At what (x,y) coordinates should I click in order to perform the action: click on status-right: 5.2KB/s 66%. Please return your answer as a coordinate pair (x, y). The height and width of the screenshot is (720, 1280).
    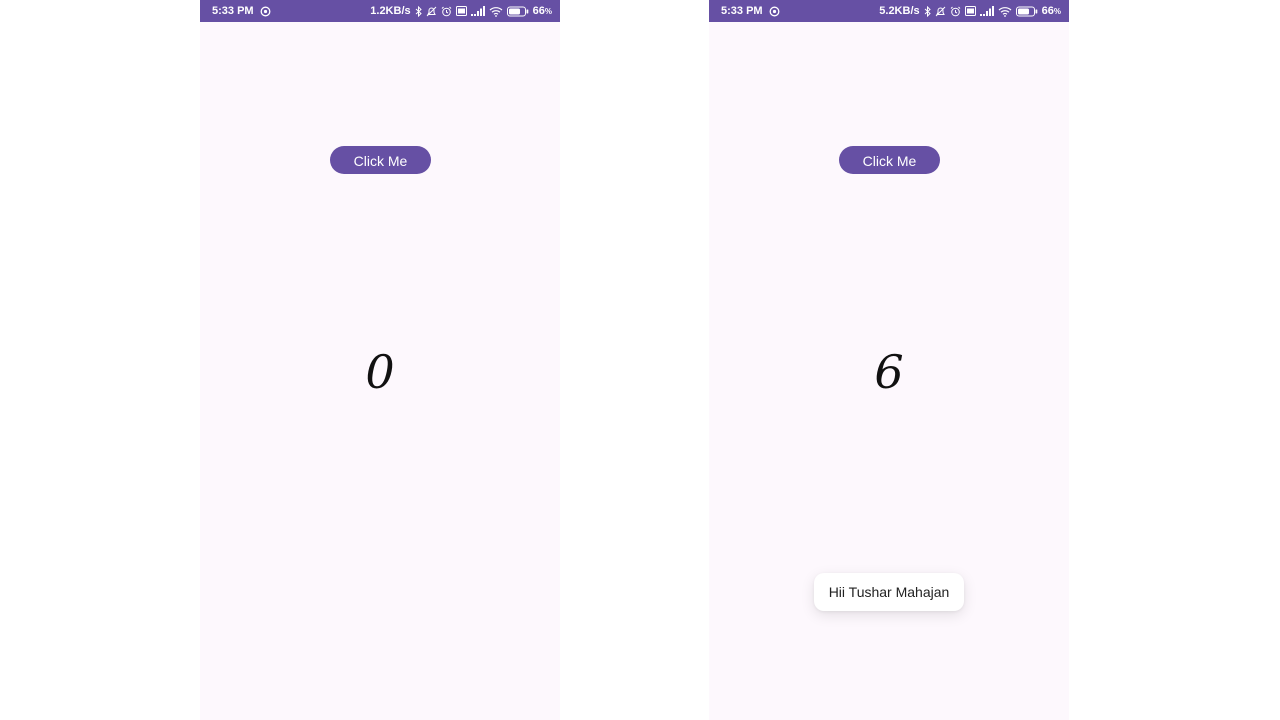
    Looking at the image, I should click on (970, 11).